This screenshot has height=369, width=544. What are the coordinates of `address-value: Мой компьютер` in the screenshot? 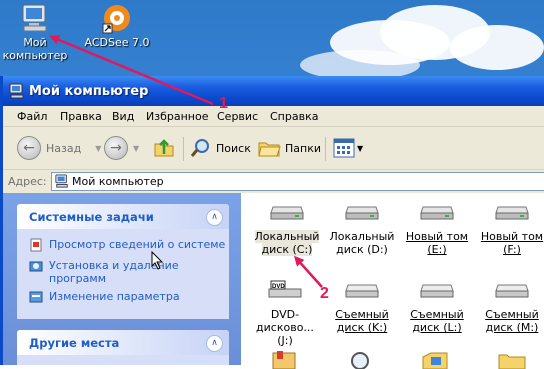 It's located at (118, 181).